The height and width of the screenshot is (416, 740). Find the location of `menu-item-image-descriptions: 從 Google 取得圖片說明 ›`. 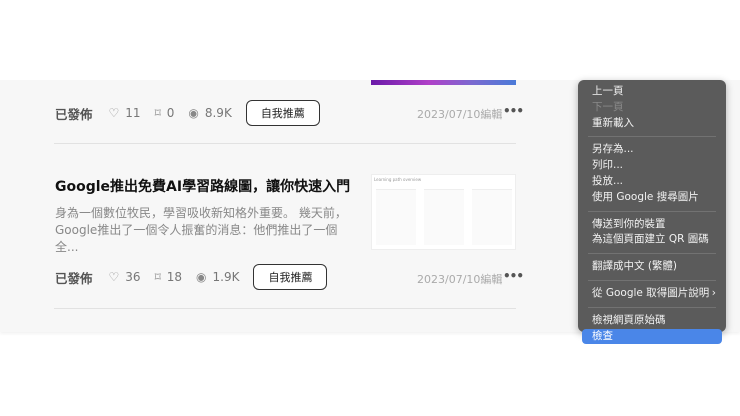

menu-item-image-descriptions: 從 Google 取得圖片說明 › is located at coordinates (652, 294).